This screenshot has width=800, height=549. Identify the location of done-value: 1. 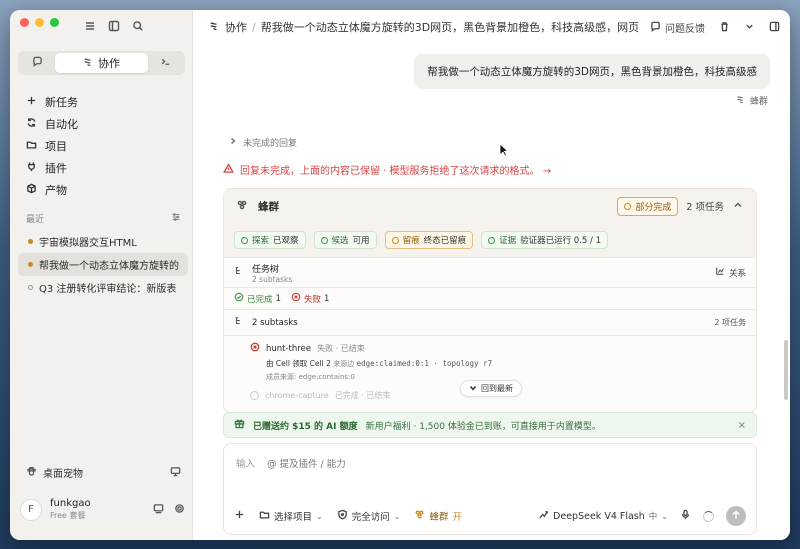
(278, 298).